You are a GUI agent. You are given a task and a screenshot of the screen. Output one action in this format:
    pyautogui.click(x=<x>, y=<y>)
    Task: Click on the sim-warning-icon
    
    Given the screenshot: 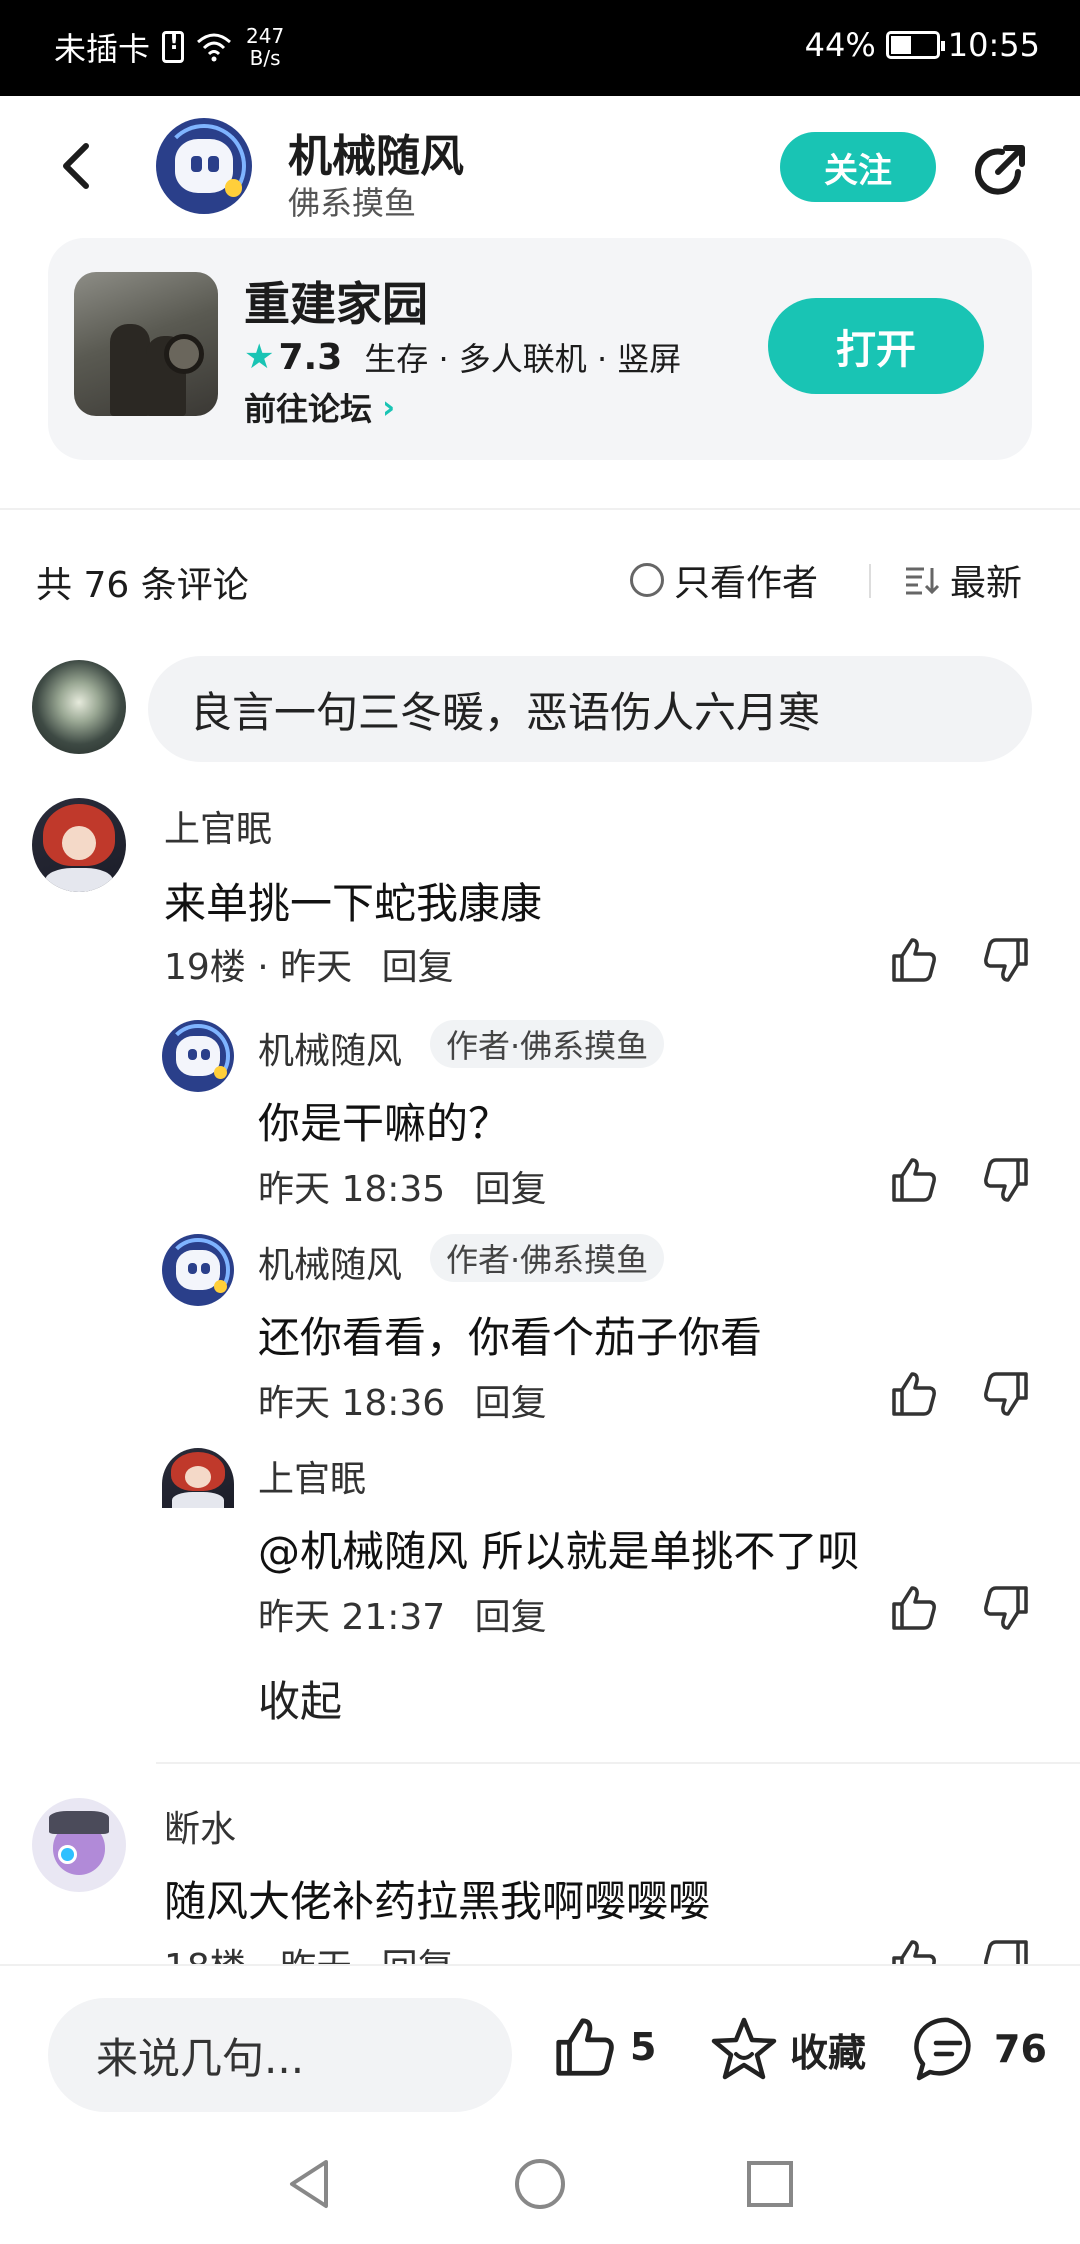 What is the action you would take?
    pyautogui.click(x=173, y=46)
    